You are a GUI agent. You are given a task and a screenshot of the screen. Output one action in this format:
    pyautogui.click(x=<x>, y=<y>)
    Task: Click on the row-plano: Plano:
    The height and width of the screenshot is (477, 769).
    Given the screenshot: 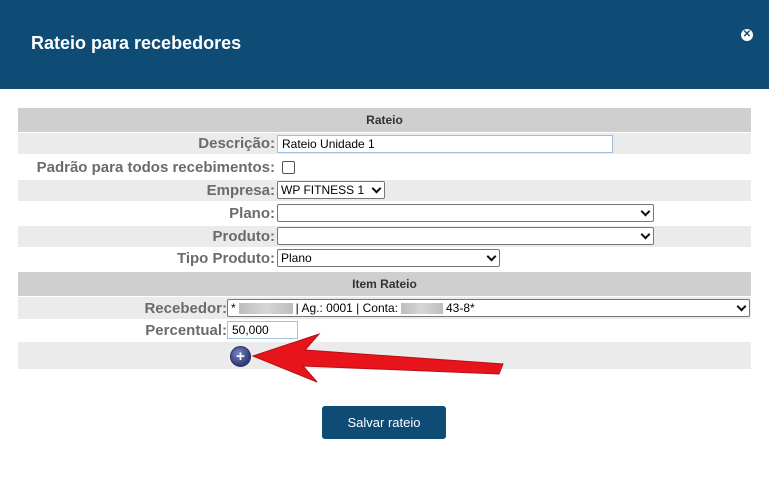 What is the action you would take?
    pyautogui.click(x=384, y=213)
    